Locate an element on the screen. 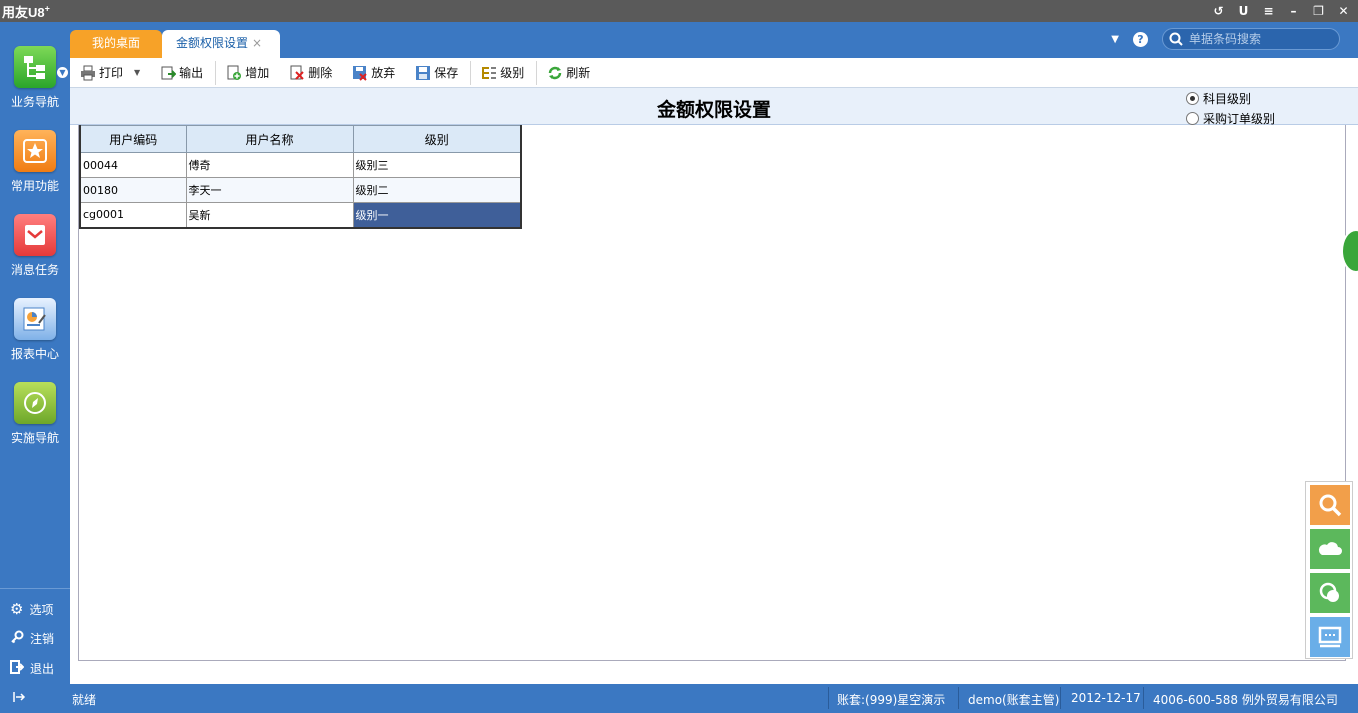 The image size is (1358, 713). column-header-user-code: 用户编码 is located at coordinates (133, 139).